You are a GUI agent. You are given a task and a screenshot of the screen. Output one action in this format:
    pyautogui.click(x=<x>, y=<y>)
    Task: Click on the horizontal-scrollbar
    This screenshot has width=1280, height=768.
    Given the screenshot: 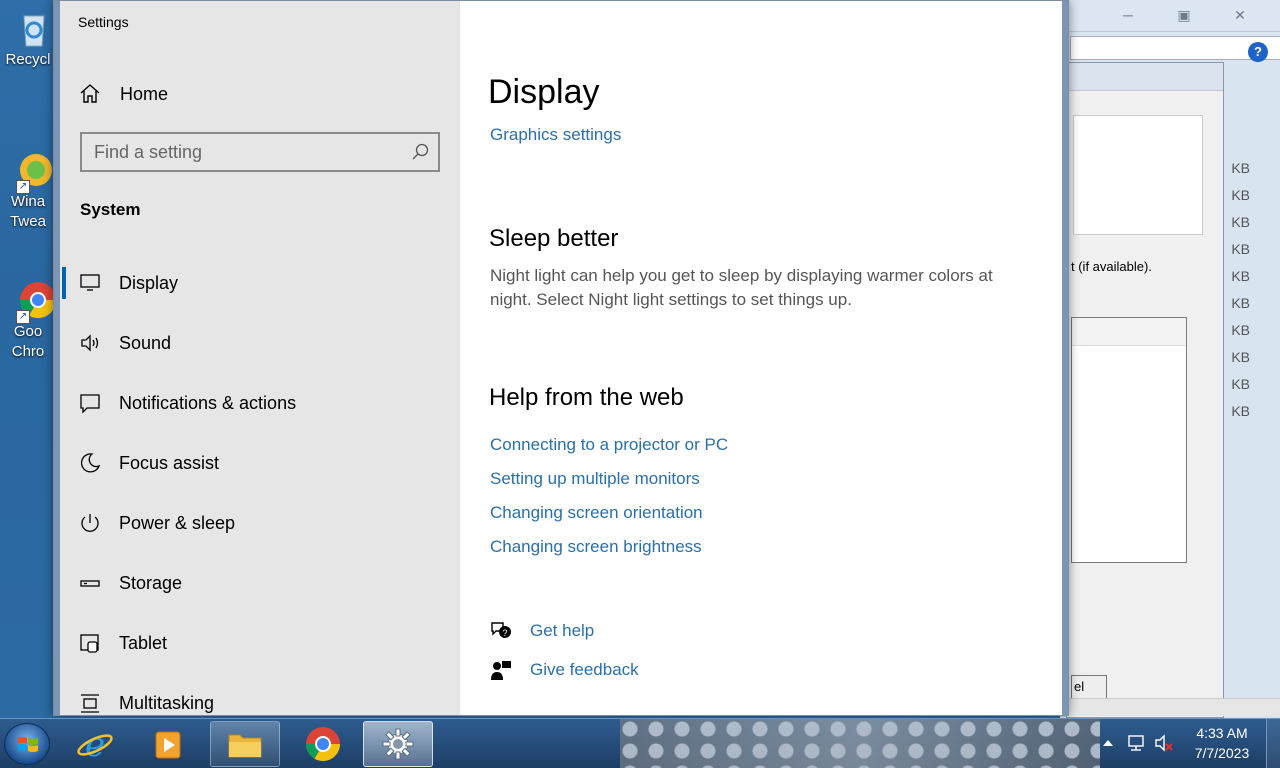 What is the action you would take?
    pyautogui.click(x=1170, y=707)
    